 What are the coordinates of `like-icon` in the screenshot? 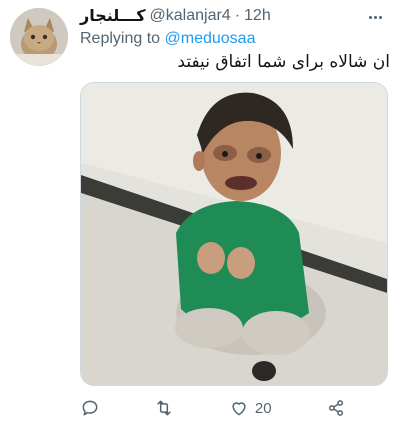 It's located at (239, 409).